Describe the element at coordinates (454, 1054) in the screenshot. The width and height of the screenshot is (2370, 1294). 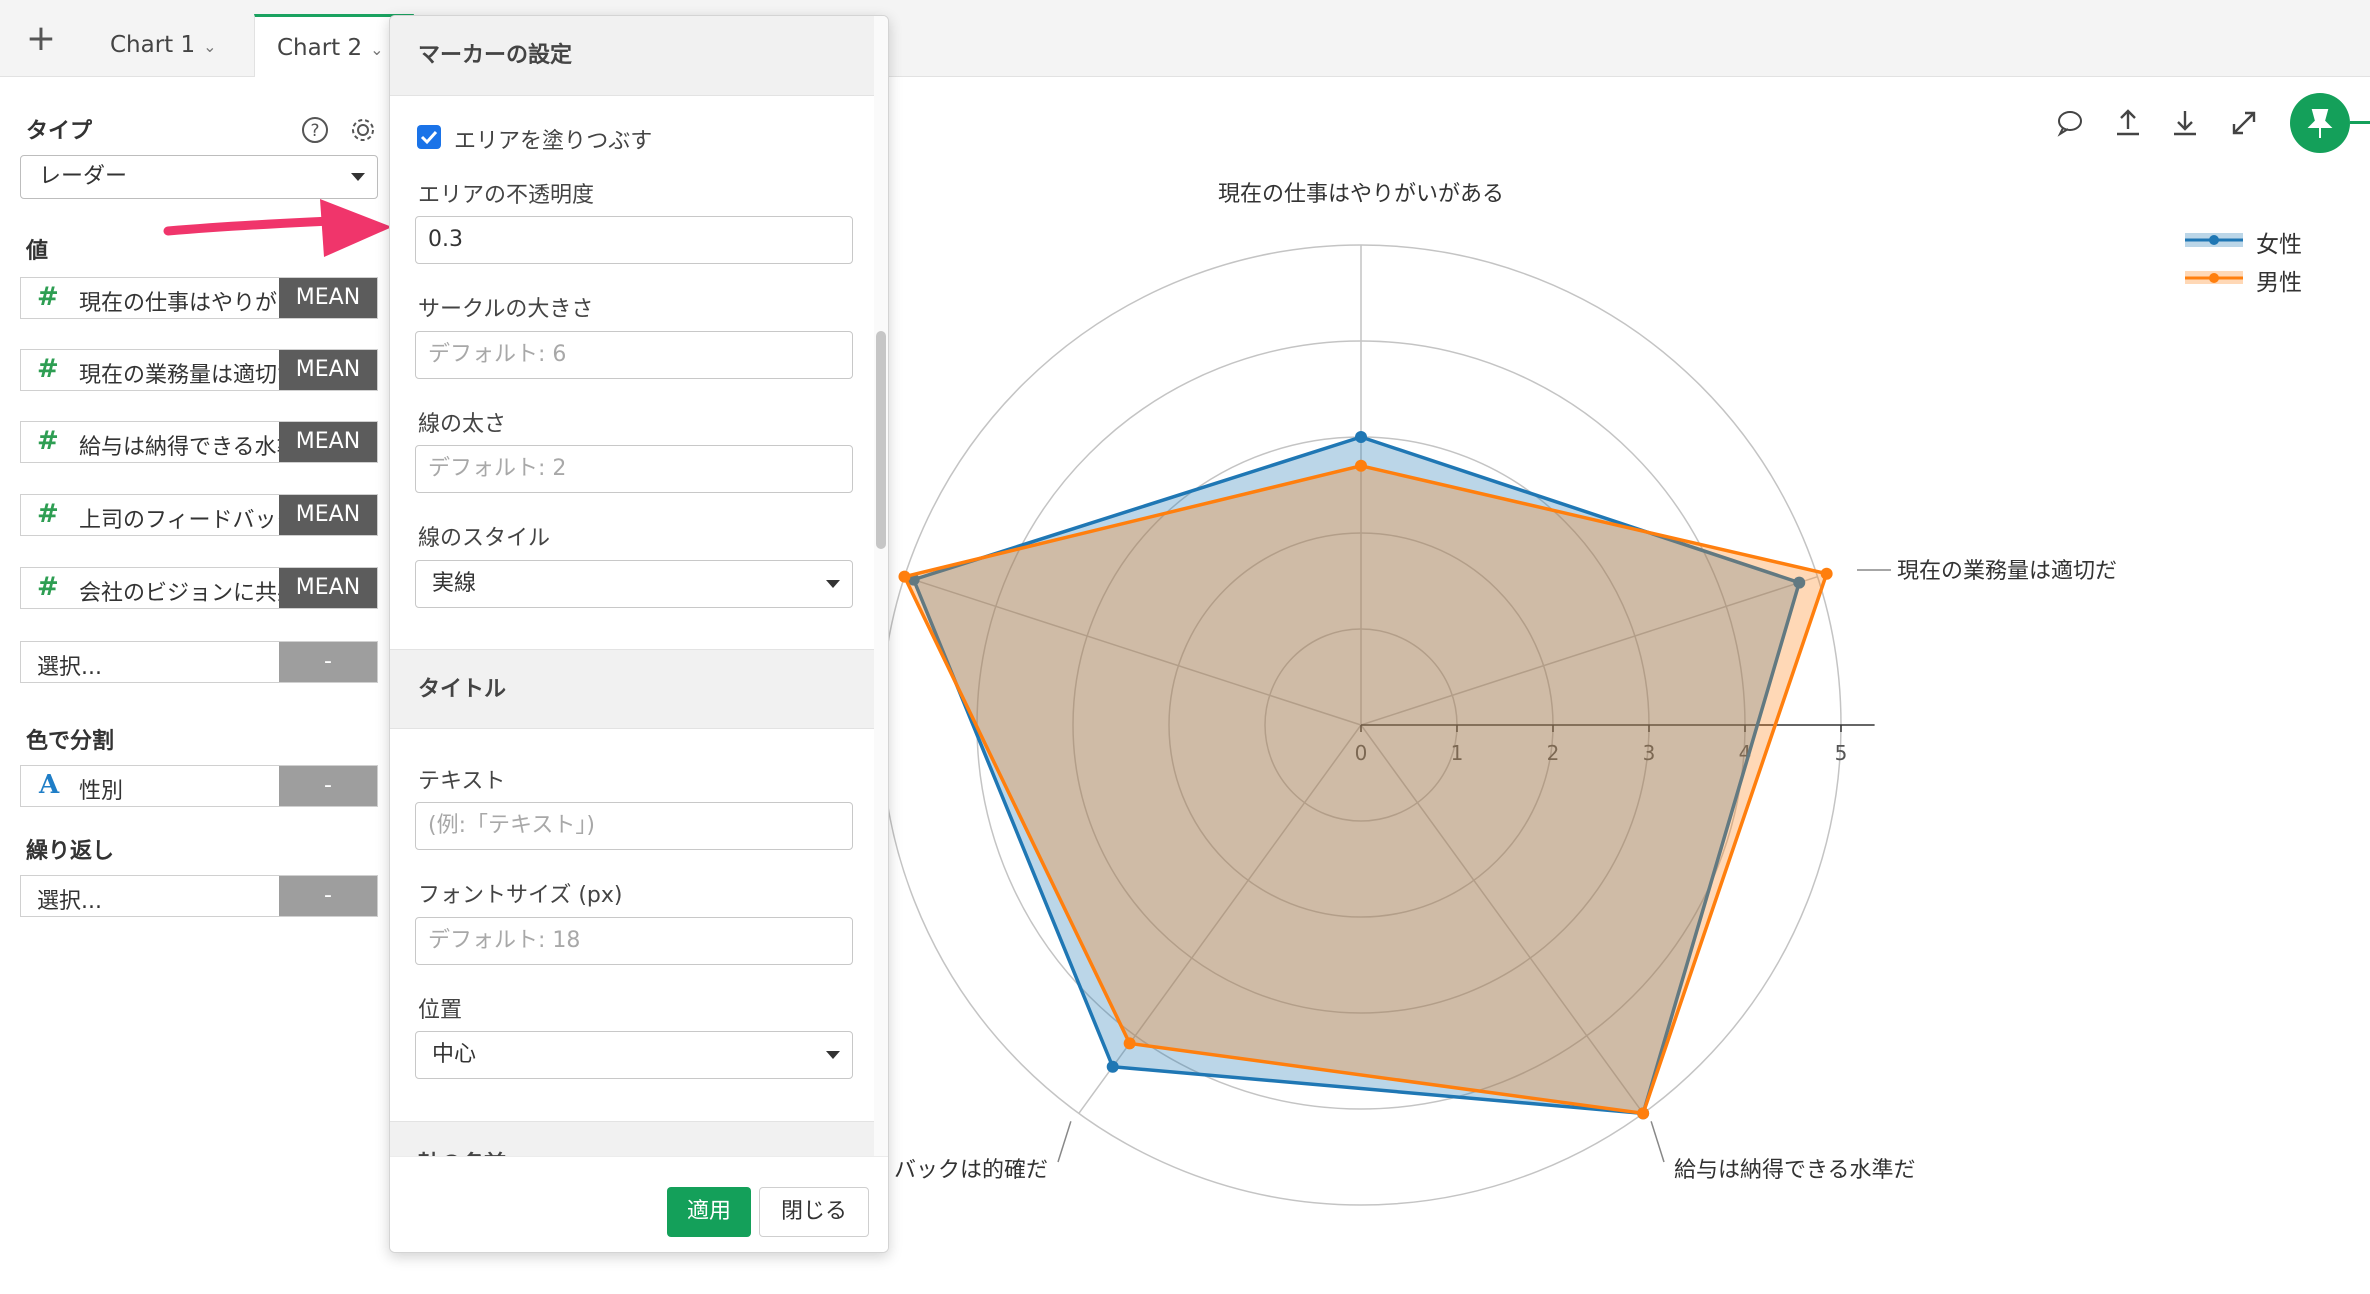
I see `position-value: 中心` at that location.